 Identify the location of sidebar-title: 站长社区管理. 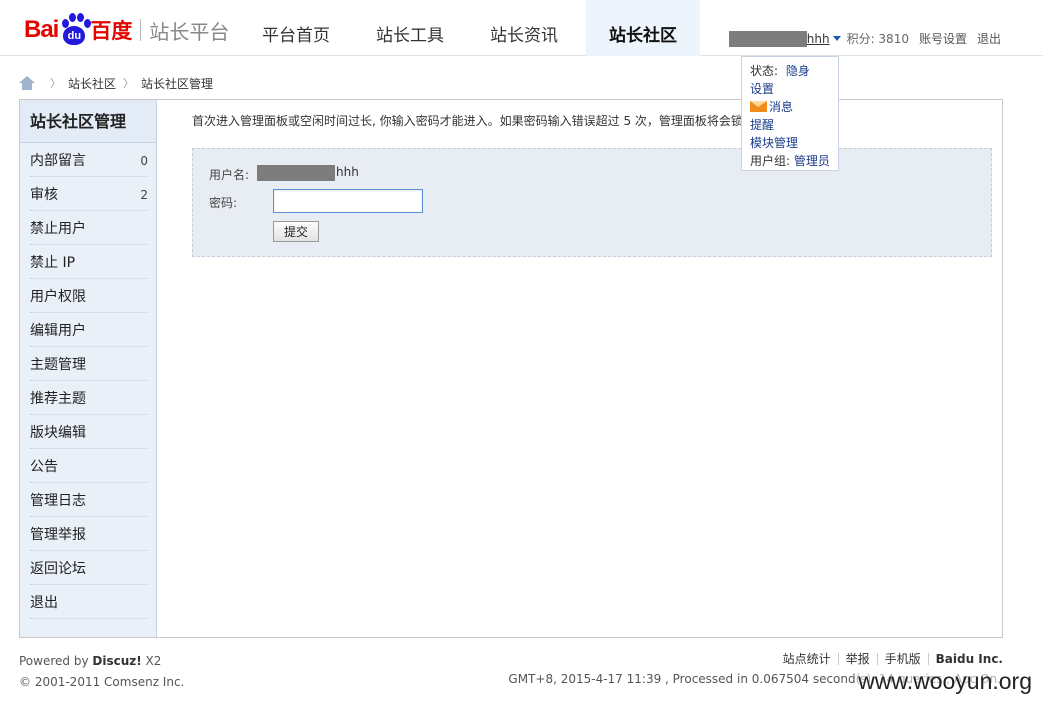
(88, 121).